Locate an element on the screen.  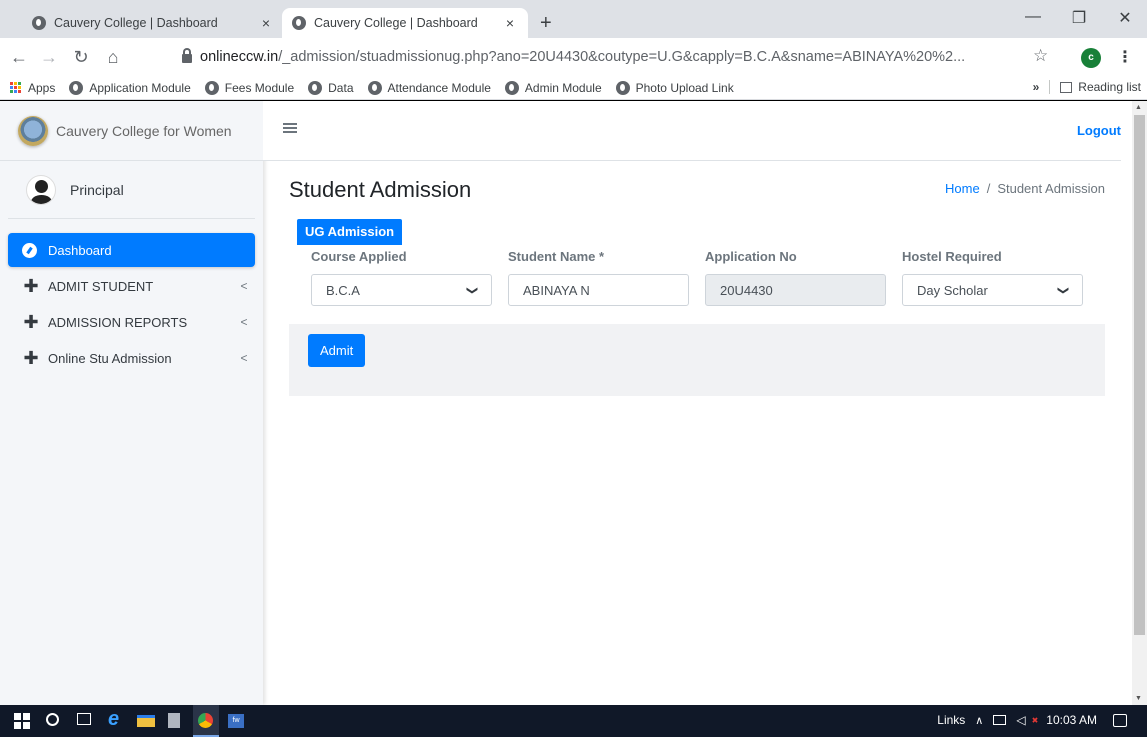
sidebar-item-label: Online Stu Admission is located at coordinates (110, 358).